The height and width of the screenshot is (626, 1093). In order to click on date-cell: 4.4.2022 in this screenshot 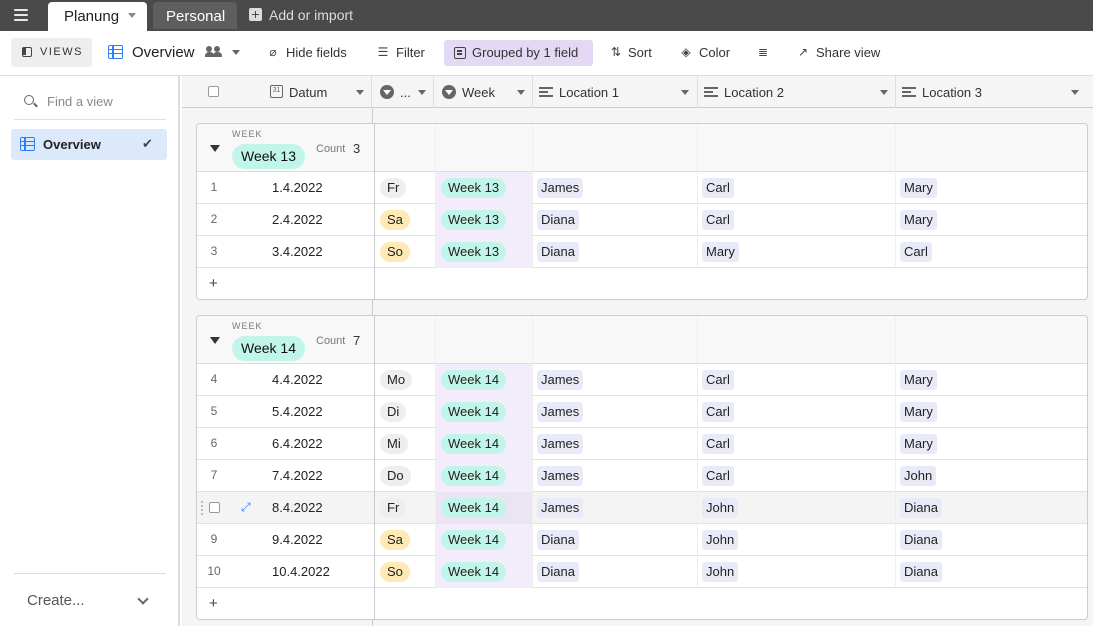, I will do `click(297, 379)`.